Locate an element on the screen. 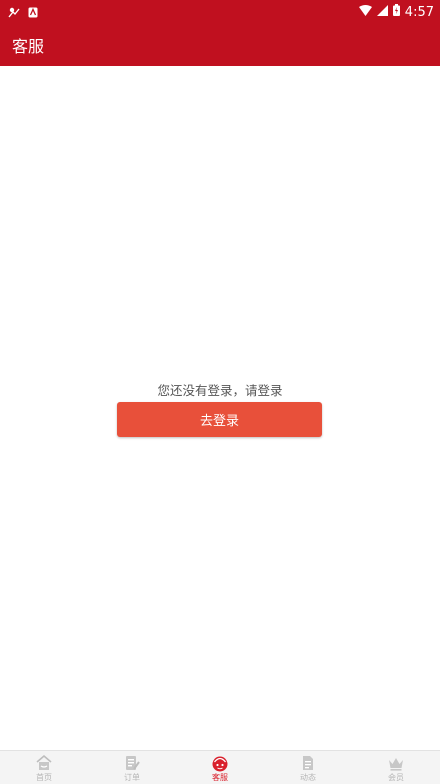 The width and height of the screenshot is (440, 784). status-time: 4:57 is located at coordinates (419, 12).